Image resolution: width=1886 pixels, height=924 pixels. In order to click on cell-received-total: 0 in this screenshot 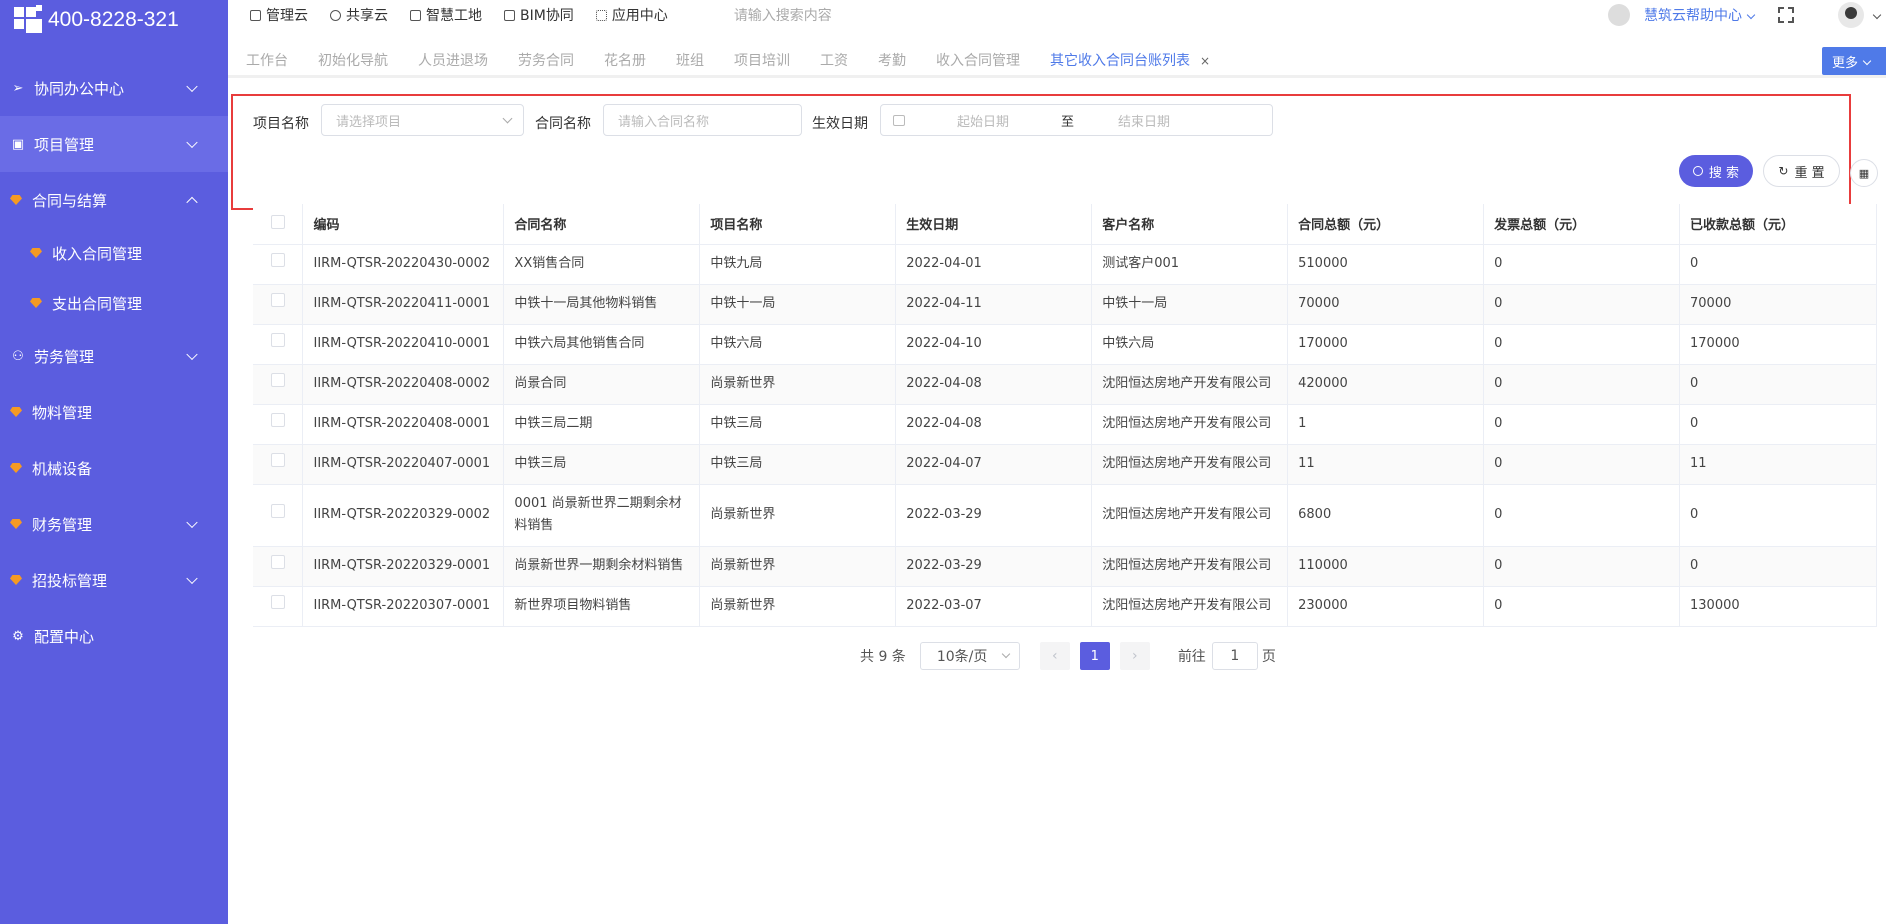, I will do `click(1778, 566)`.